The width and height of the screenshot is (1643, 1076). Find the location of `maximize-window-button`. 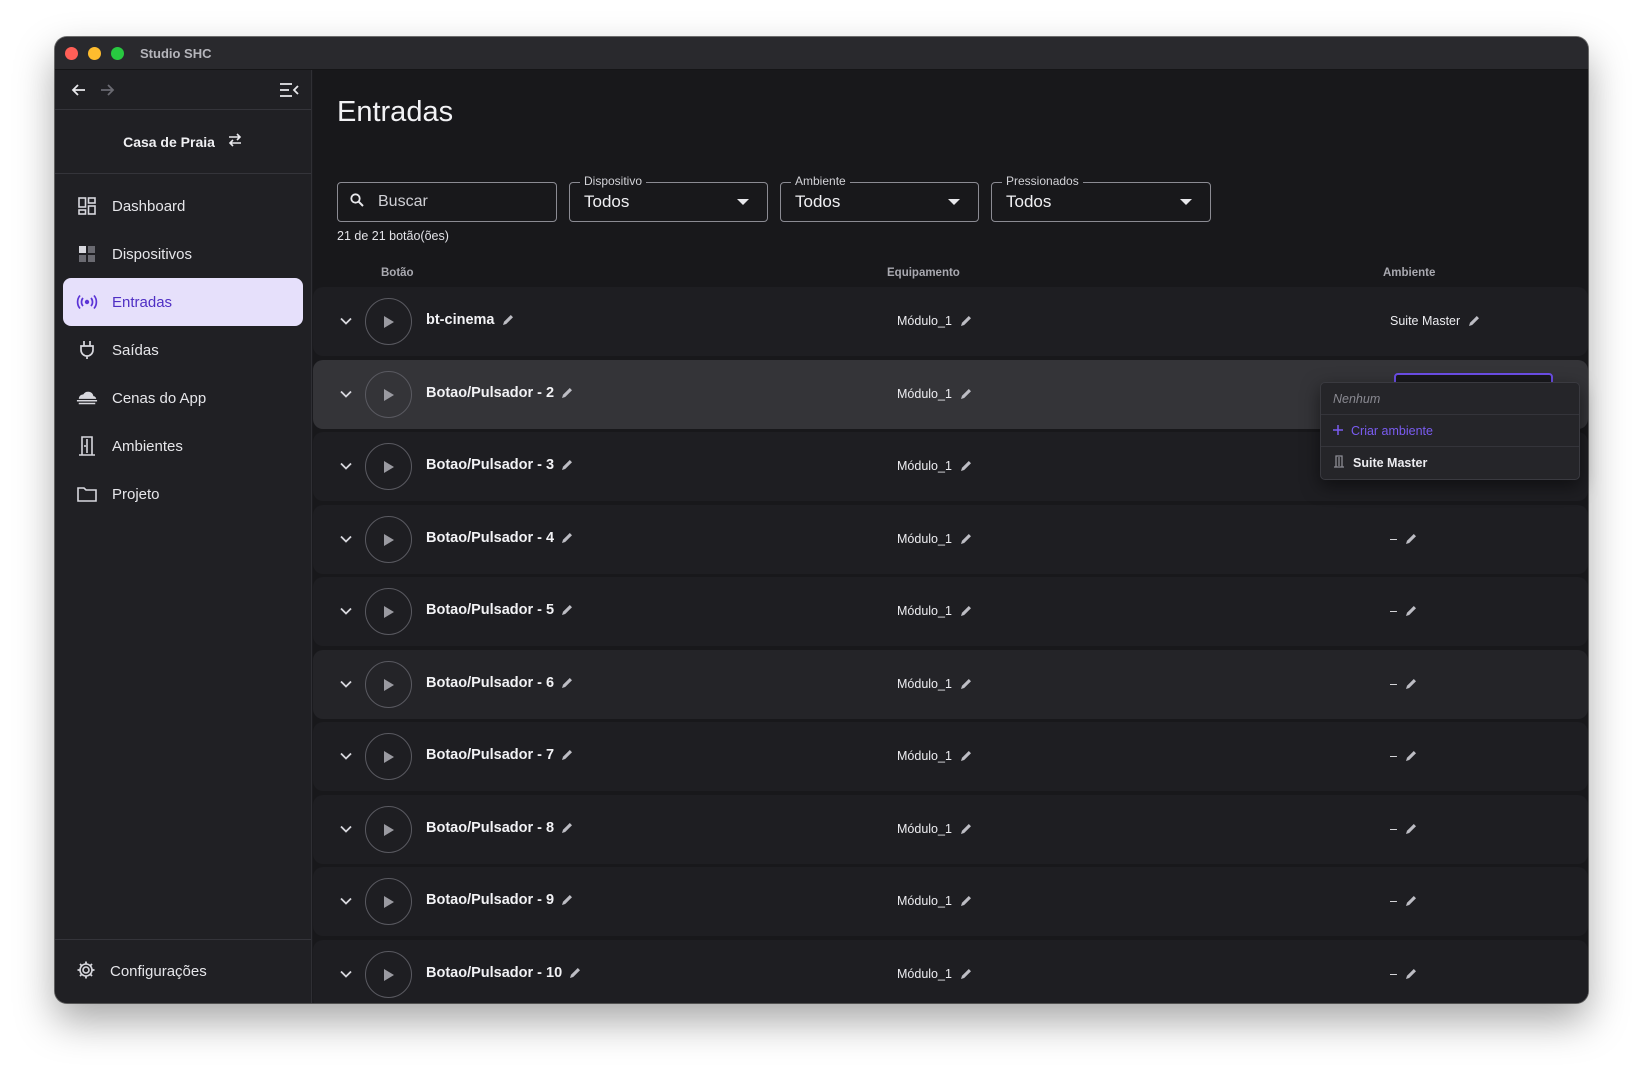

maximize-window-button is located at coordinates (117, 53).